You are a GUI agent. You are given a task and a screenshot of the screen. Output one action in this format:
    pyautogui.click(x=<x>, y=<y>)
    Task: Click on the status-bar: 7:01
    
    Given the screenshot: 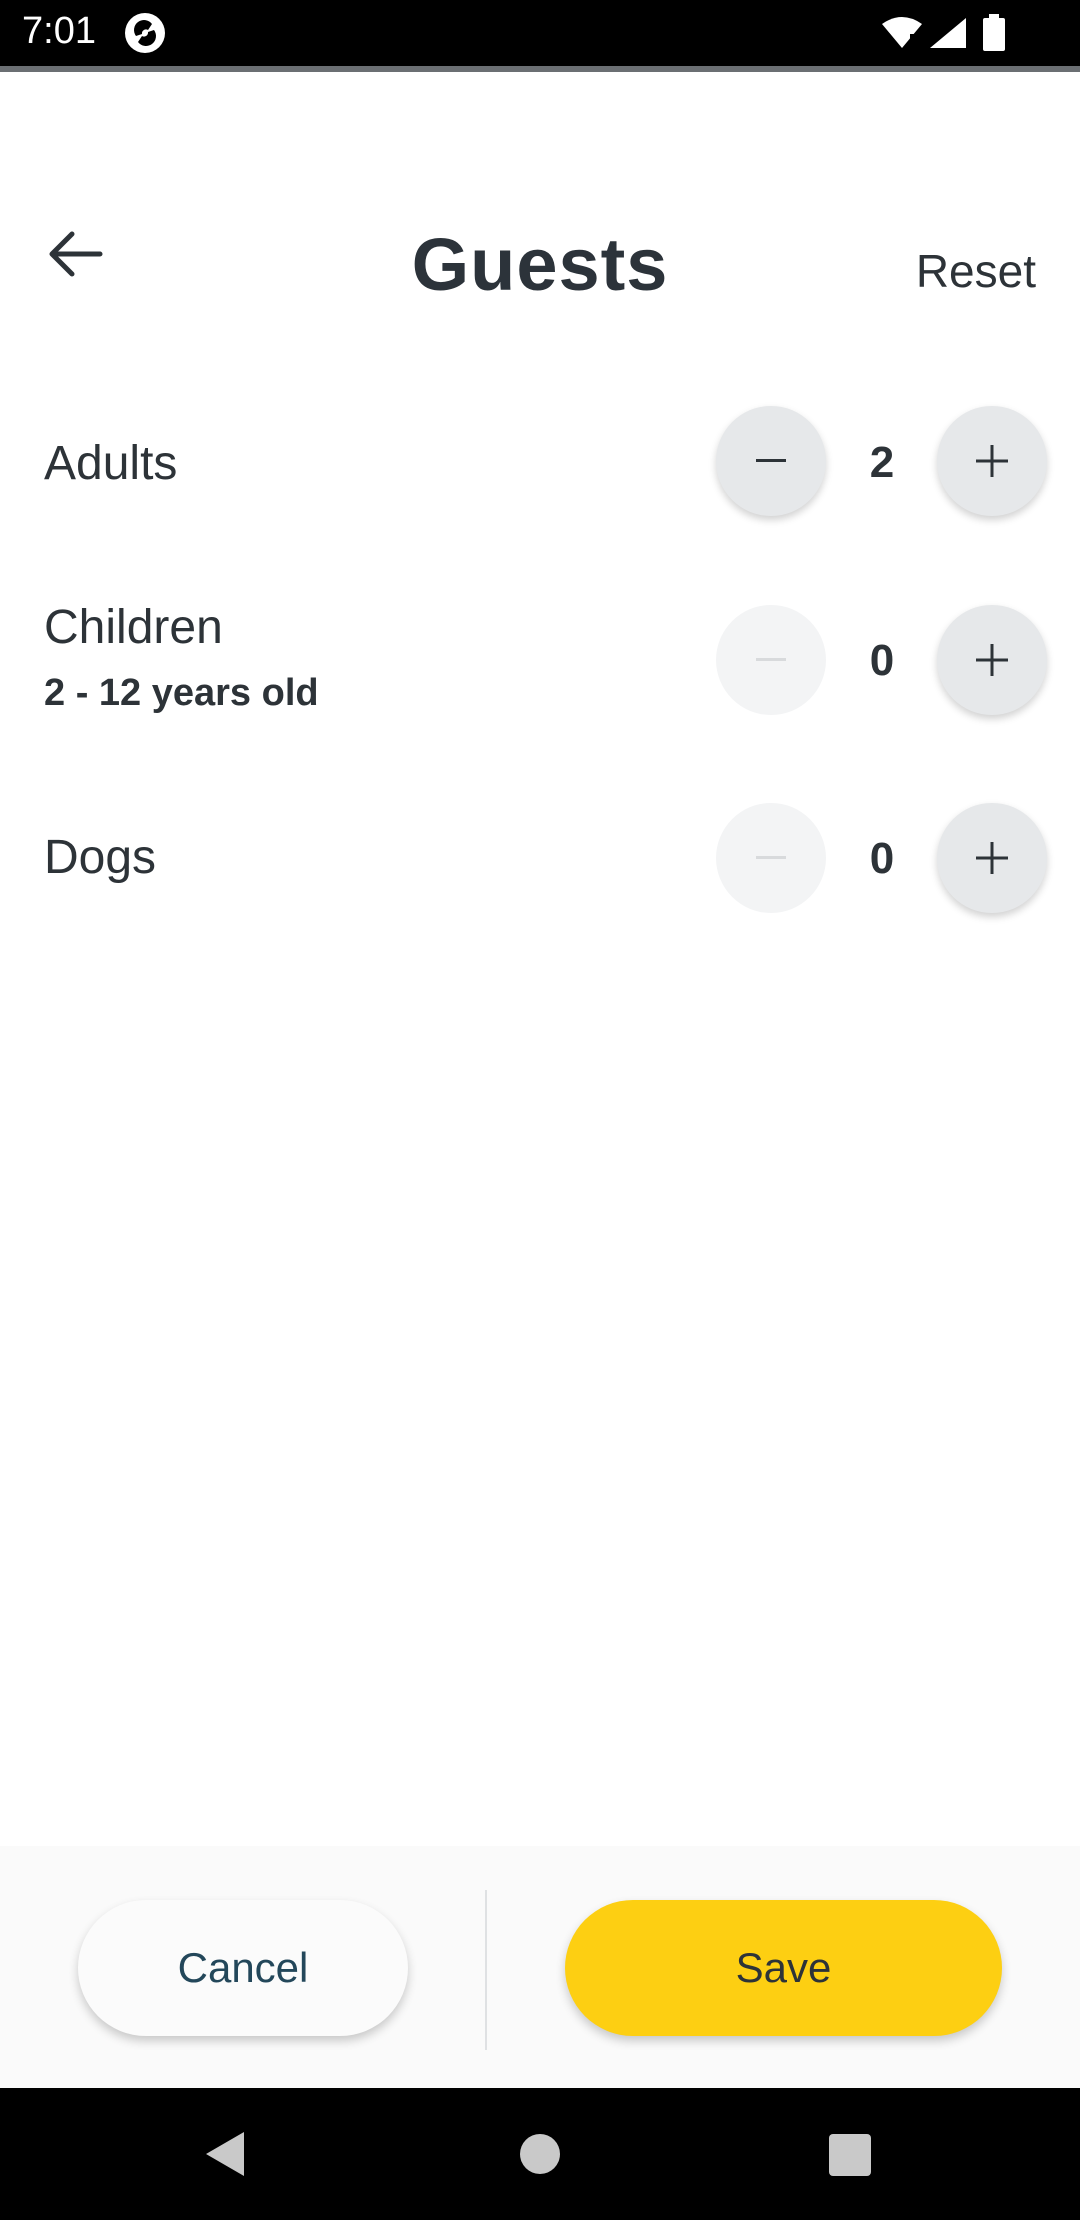 What is the action you would take?
    pyautogui.click(x=540, y=33)
    